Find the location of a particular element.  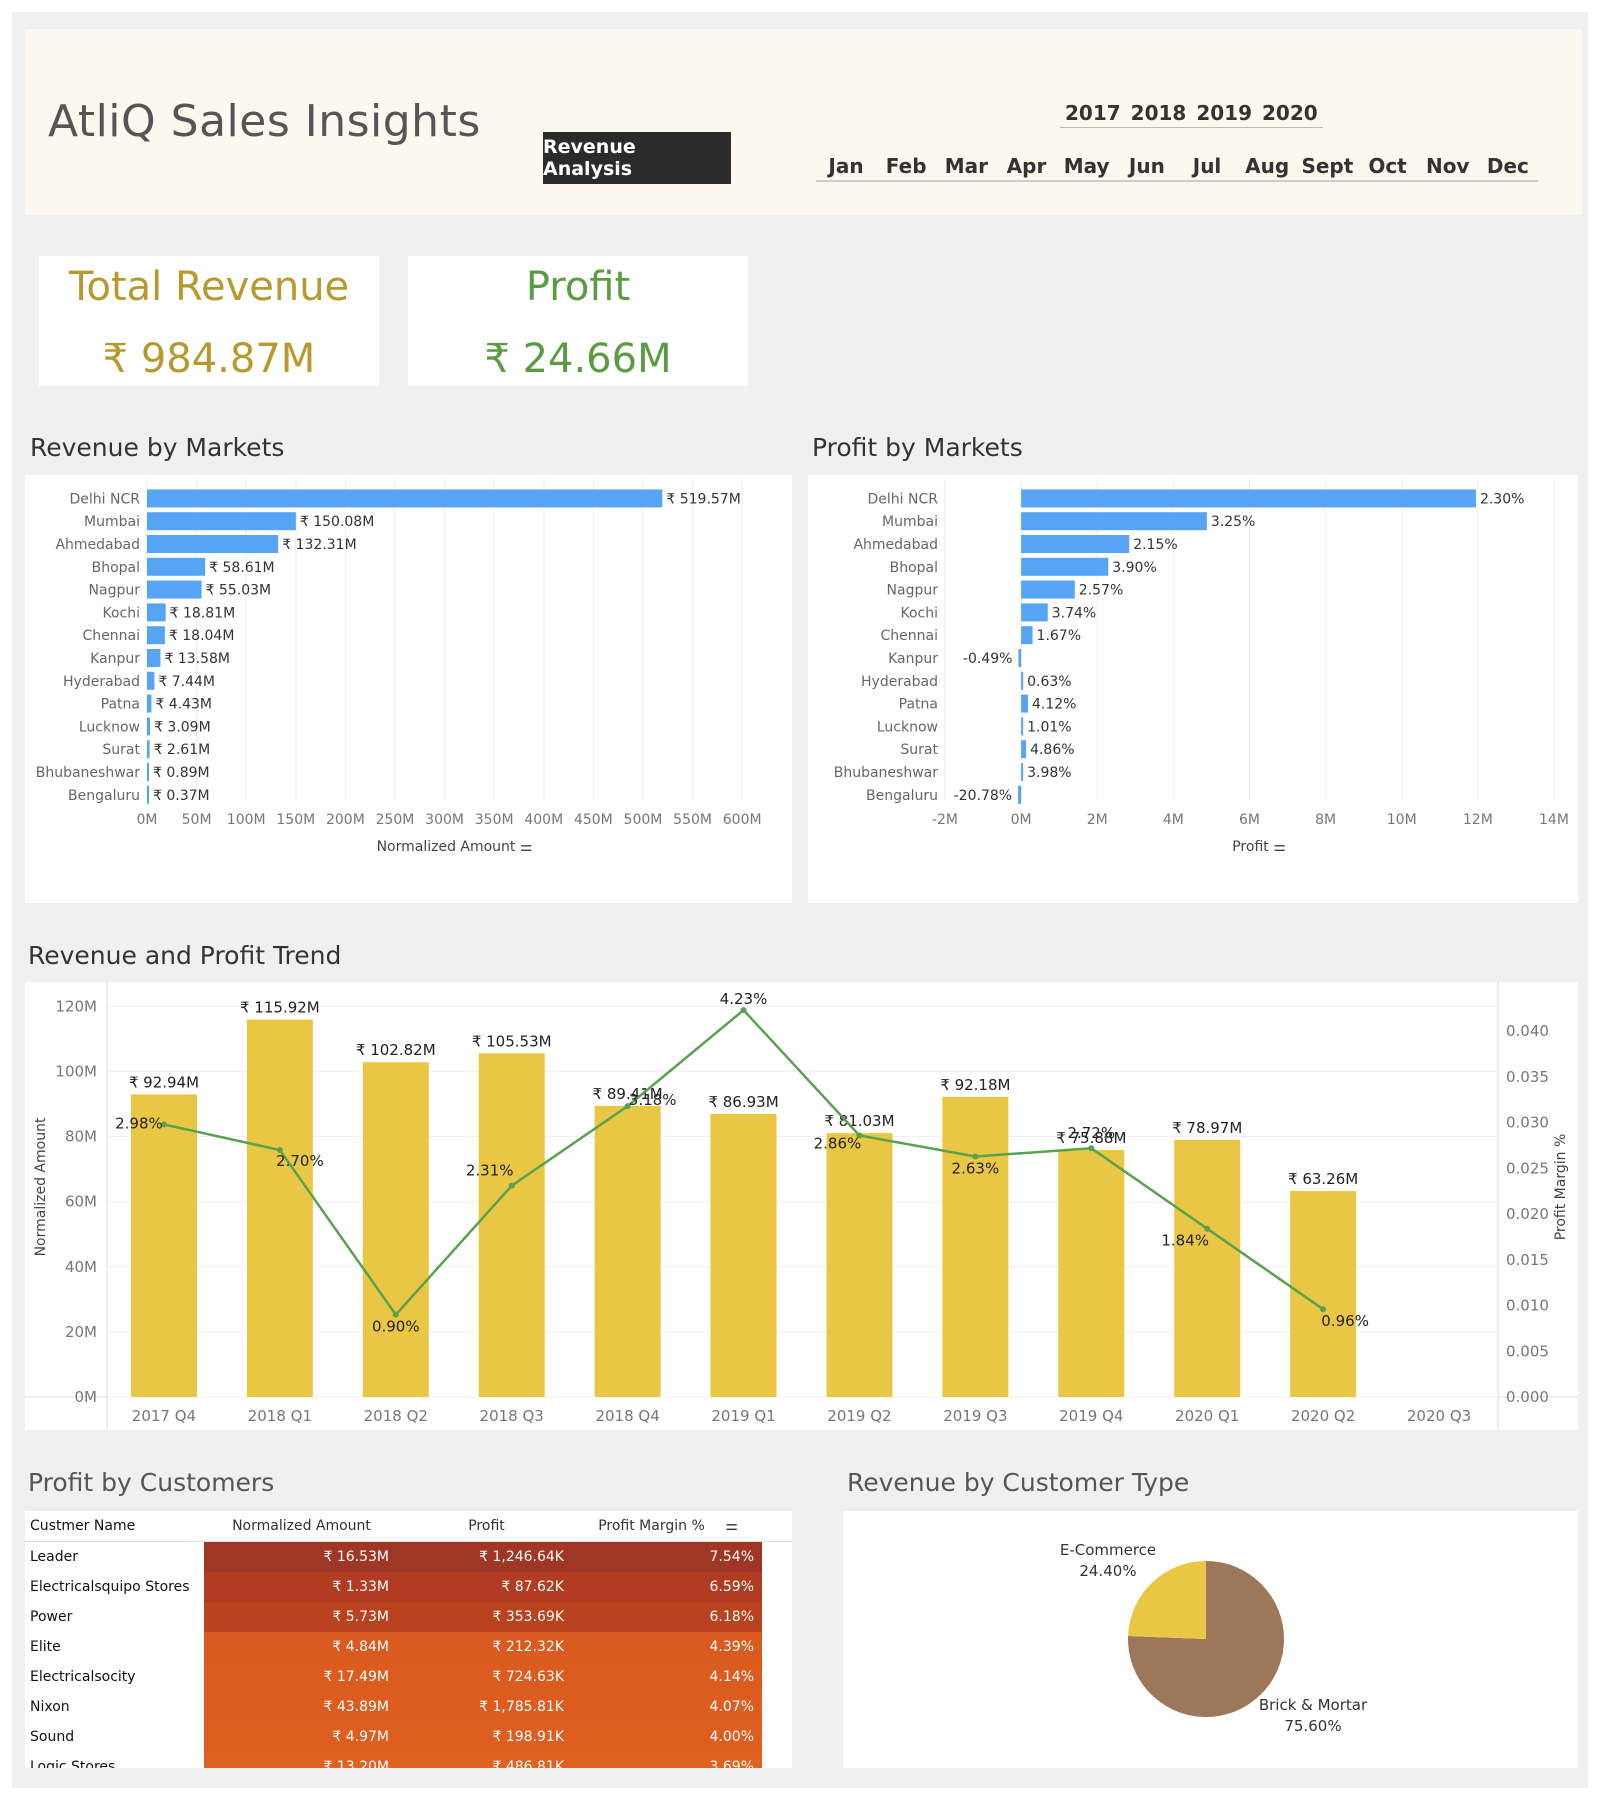

col-profit-margin: Profit Margin % ⚌ is located at coordinates (668, 1526).